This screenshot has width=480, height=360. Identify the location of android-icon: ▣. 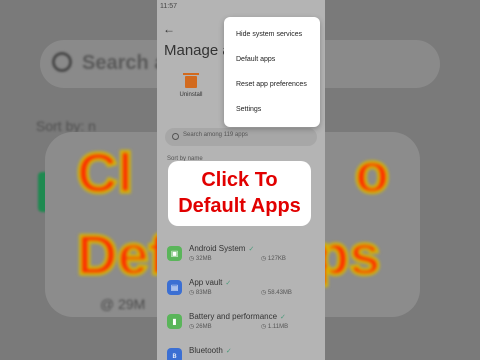
(174, 253).